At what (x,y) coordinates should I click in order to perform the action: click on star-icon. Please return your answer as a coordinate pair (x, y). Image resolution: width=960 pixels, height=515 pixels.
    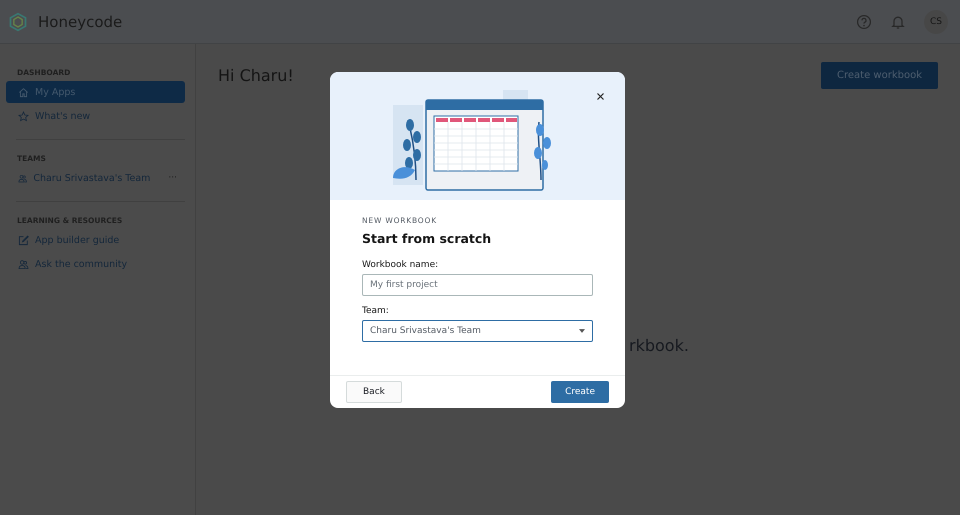
    Looking at the image, I should click on (23, 116).